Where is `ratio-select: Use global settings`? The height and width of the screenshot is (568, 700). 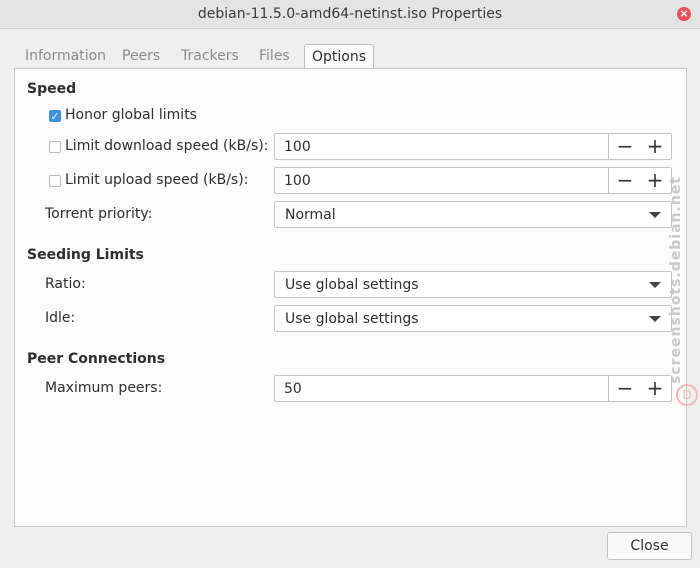 ratio-select: Use global settings is located at coordinates (473, 284).